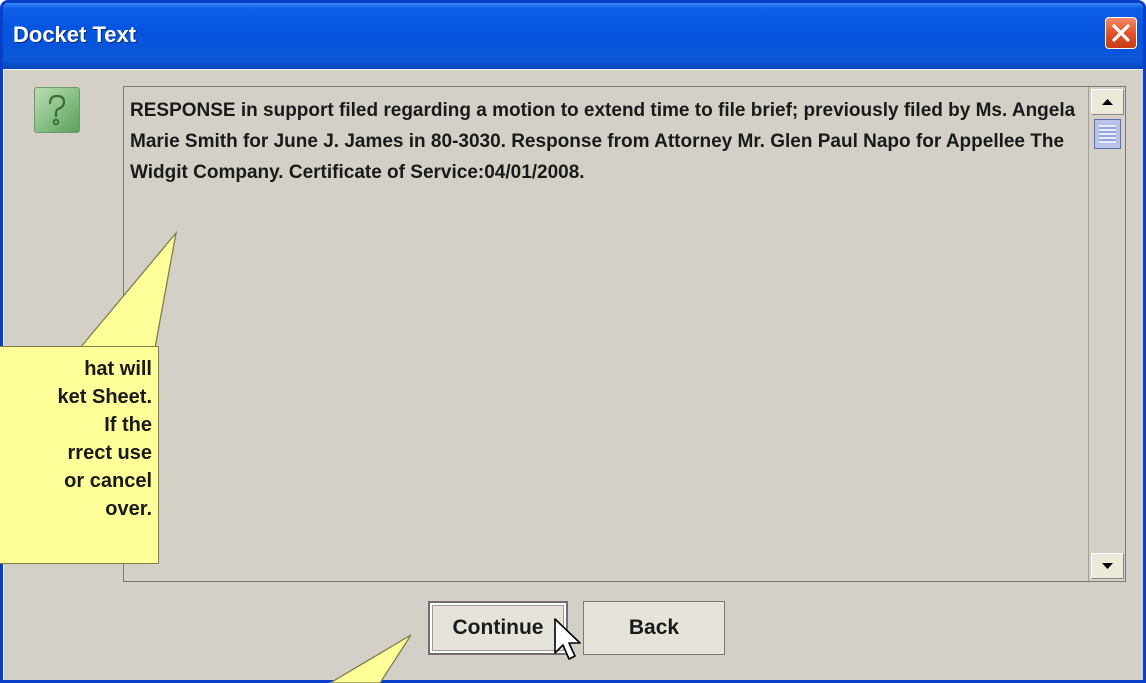 The height and width of the screenshot is (683, 1146). What do you see at coordinates (573, 36) in the screenshot?
I see `title-bar: Docket Text` at bounding box center [573, 36].